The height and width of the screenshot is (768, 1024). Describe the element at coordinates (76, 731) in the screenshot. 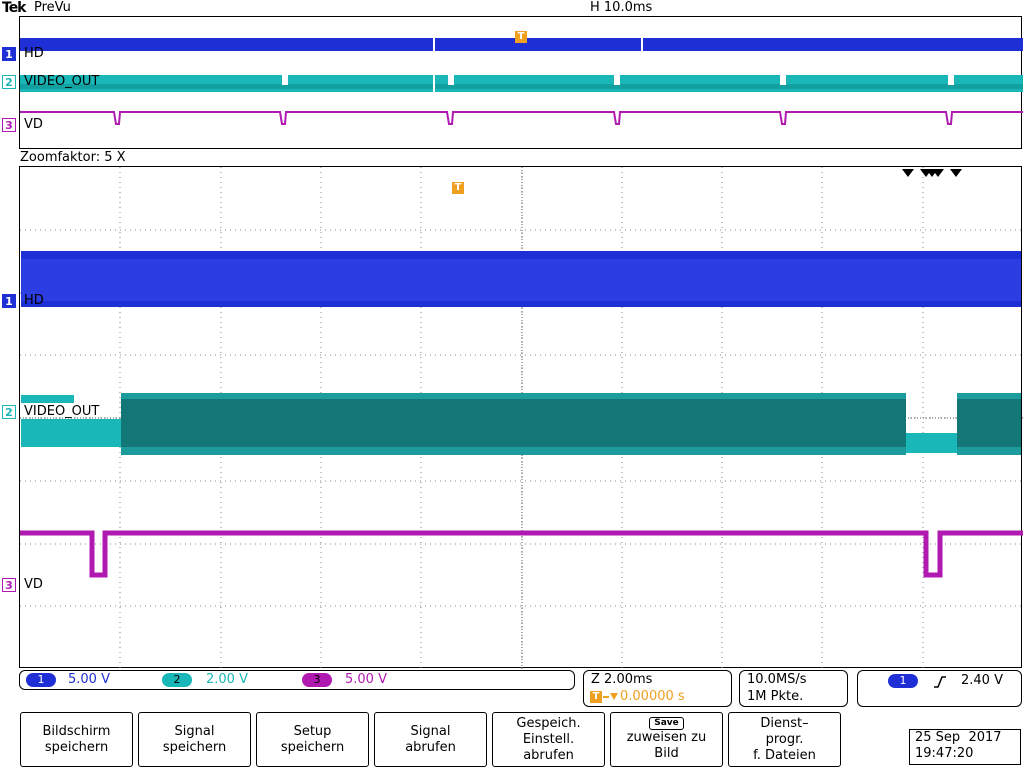

I see `button-label: Bildschirm` at that location.